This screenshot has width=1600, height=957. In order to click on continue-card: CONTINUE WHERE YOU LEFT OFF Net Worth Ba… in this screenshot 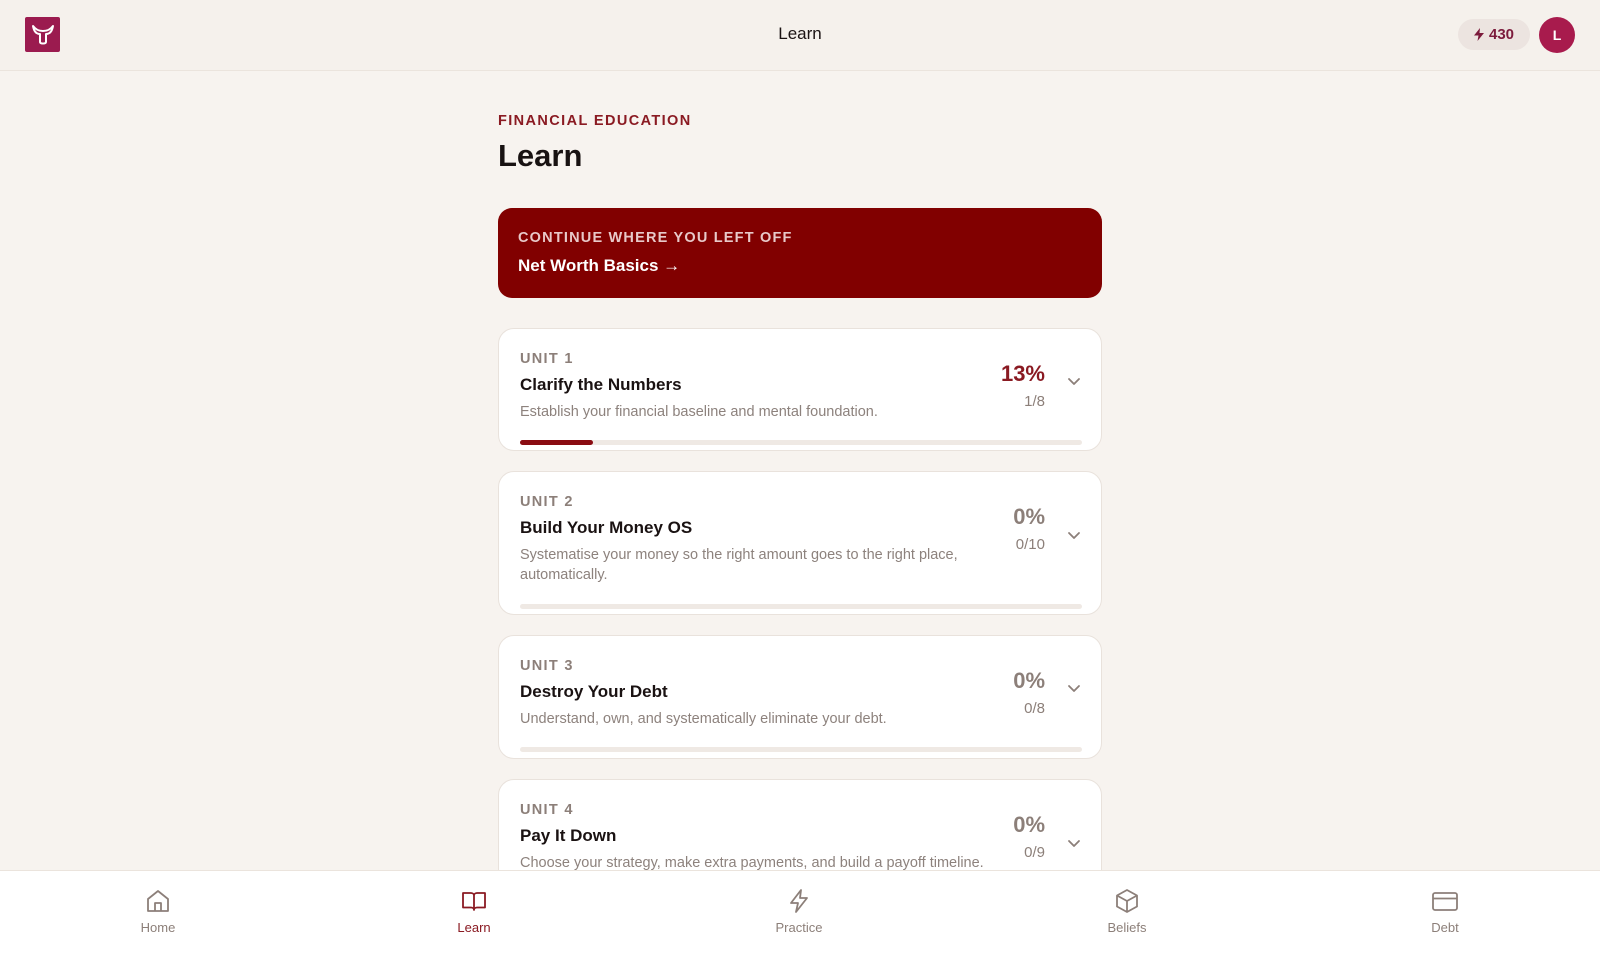, I will do `click(800, 253)`.